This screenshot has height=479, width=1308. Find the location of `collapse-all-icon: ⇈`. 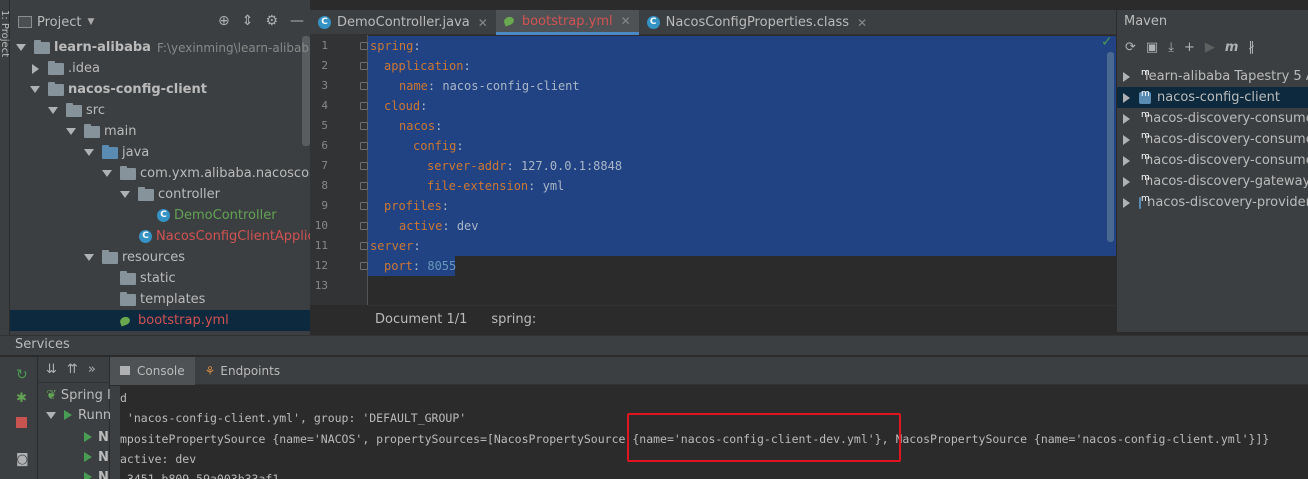

collapse-all-icon: ⇈ is located at coordinates (72, 369).